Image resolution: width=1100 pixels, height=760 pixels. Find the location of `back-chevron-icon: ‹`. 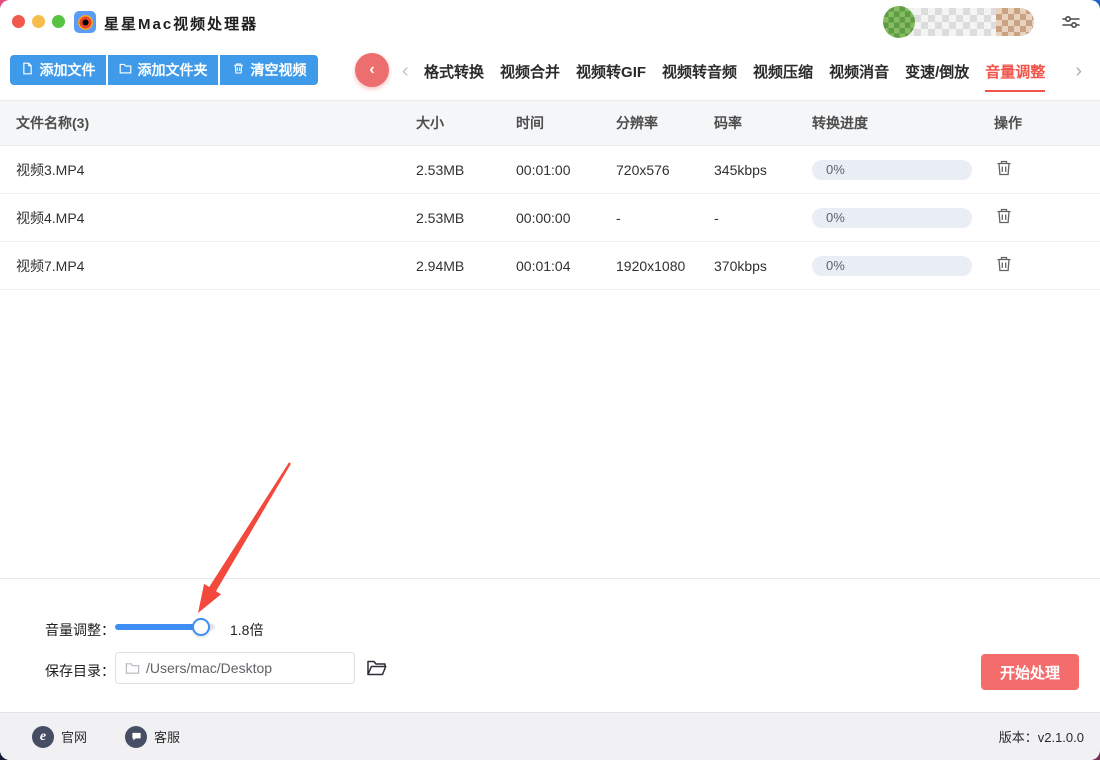

back-chevron-icon: ‹ is located at coordinates (372, 69).